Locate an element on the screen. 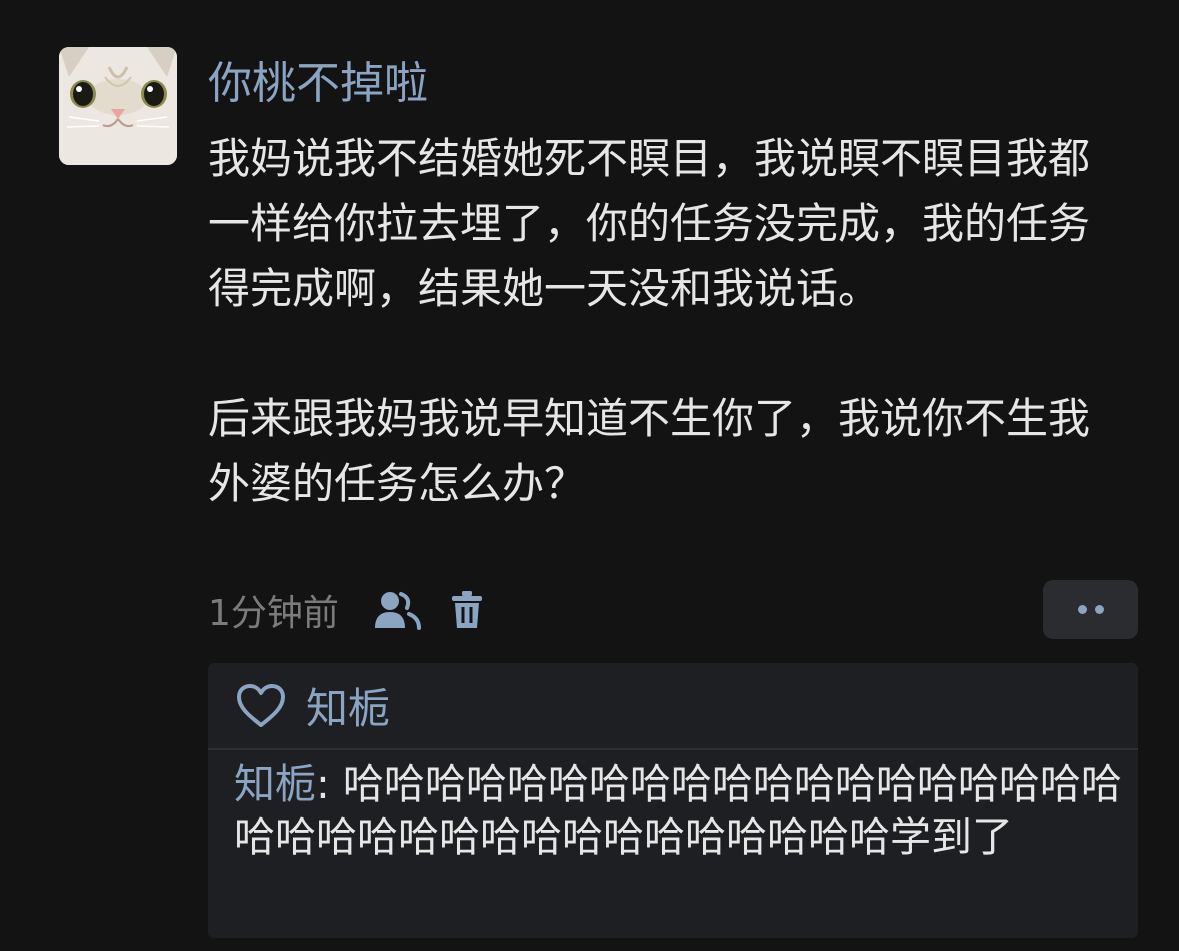 The height and width of the screenshot is (951, 1179). liker-name: 知栀 is located at coordinates (348, 705).